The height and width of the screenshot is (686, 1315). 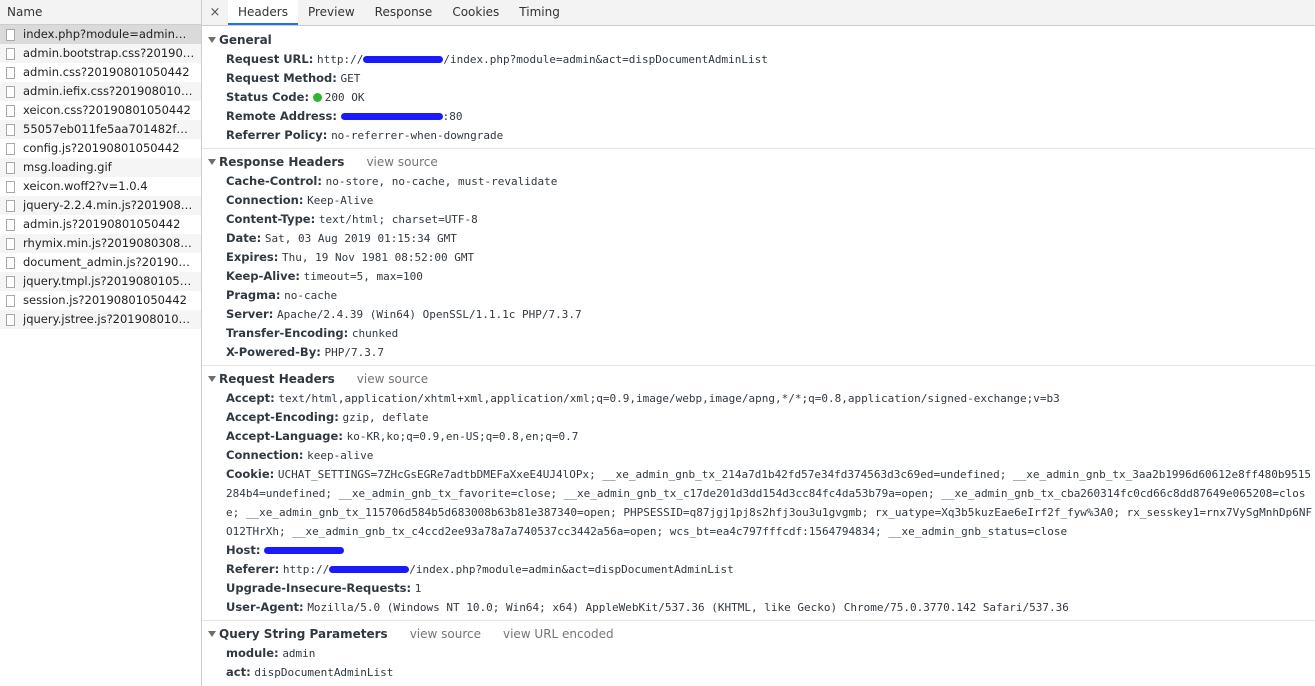 What do you see at coordinates (10, 167) in the screenshot?
I see `image-file-icon` at bounding box center [10, 167].